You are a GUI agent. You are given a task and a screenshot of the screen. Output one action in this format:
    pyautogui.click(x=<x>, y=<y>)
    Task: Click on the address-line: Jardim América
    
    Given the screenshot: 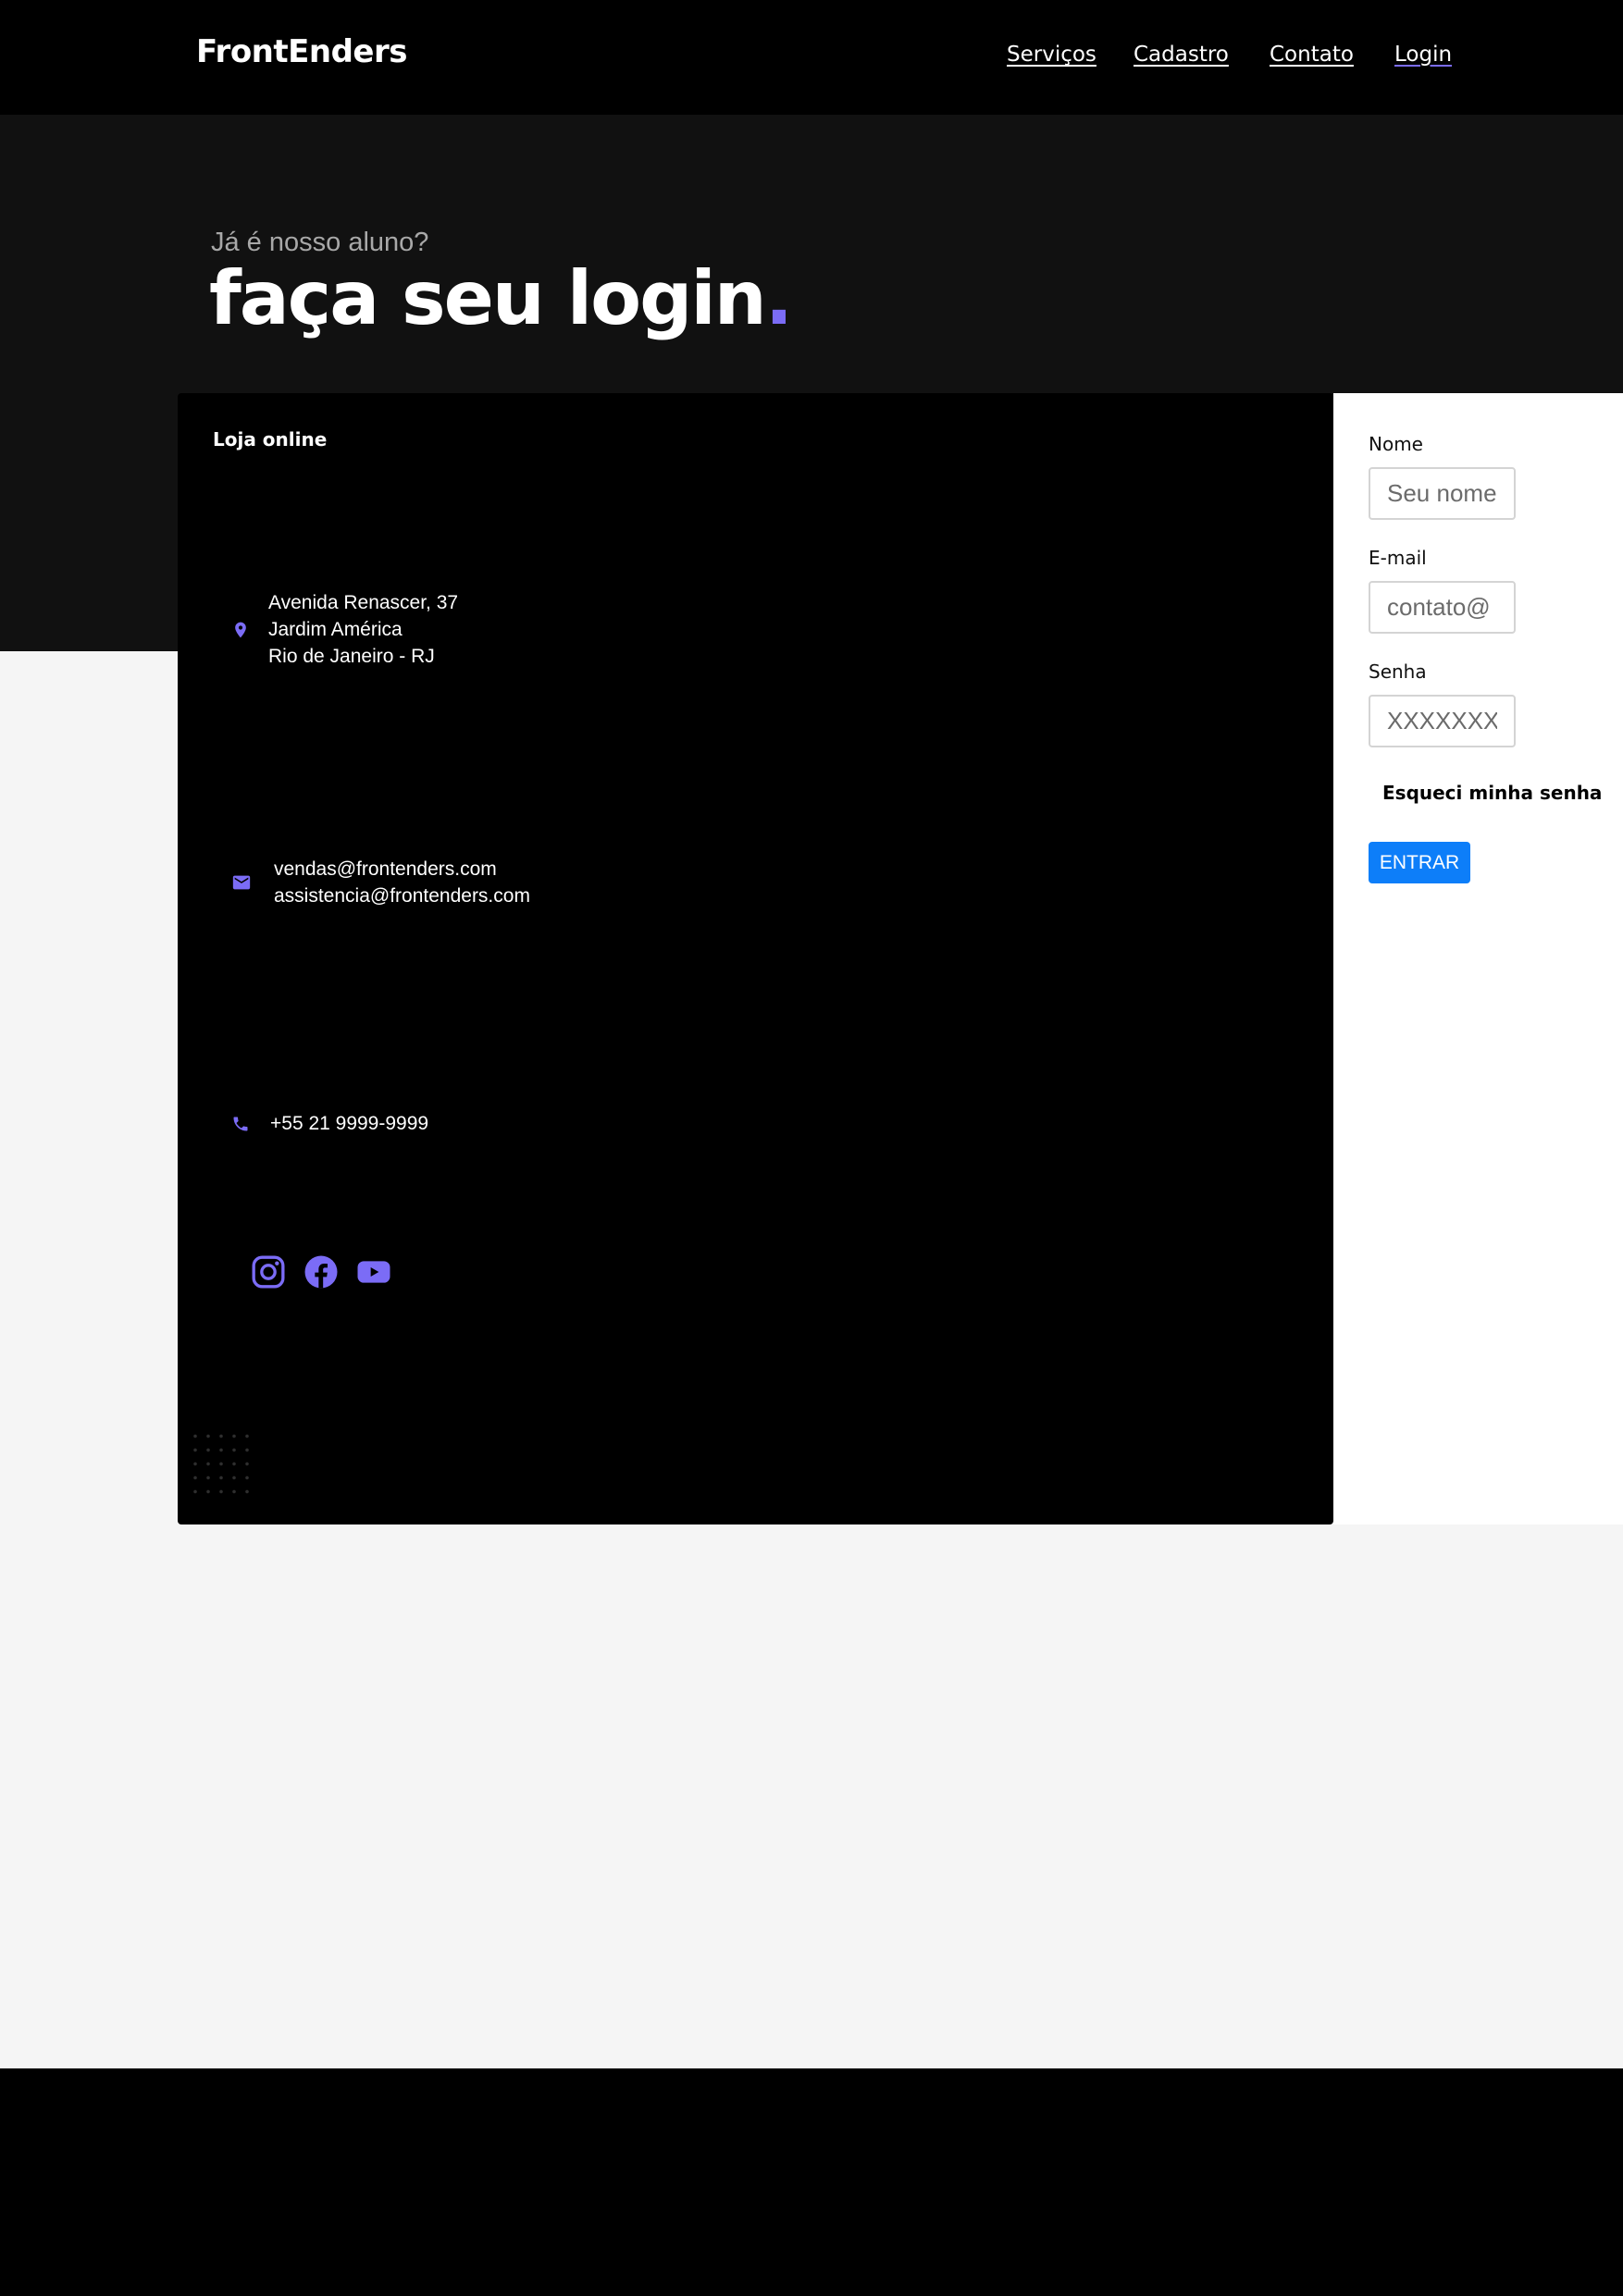 What is the action you would take?
    pyautogui.click(x=335, y=629)
    